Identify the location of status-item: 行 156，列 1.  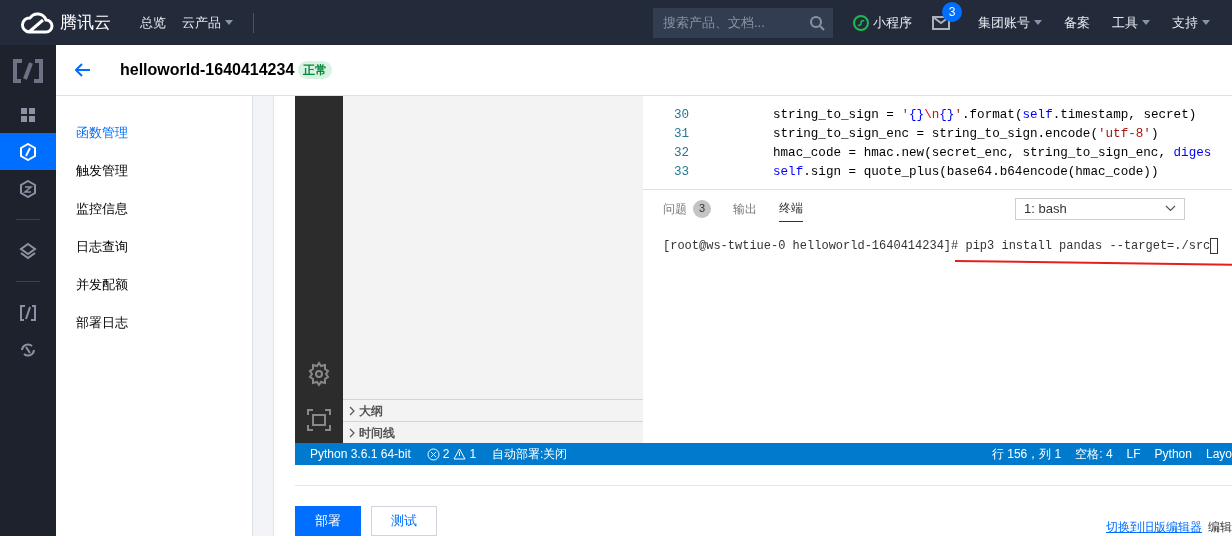
(1026, 454).